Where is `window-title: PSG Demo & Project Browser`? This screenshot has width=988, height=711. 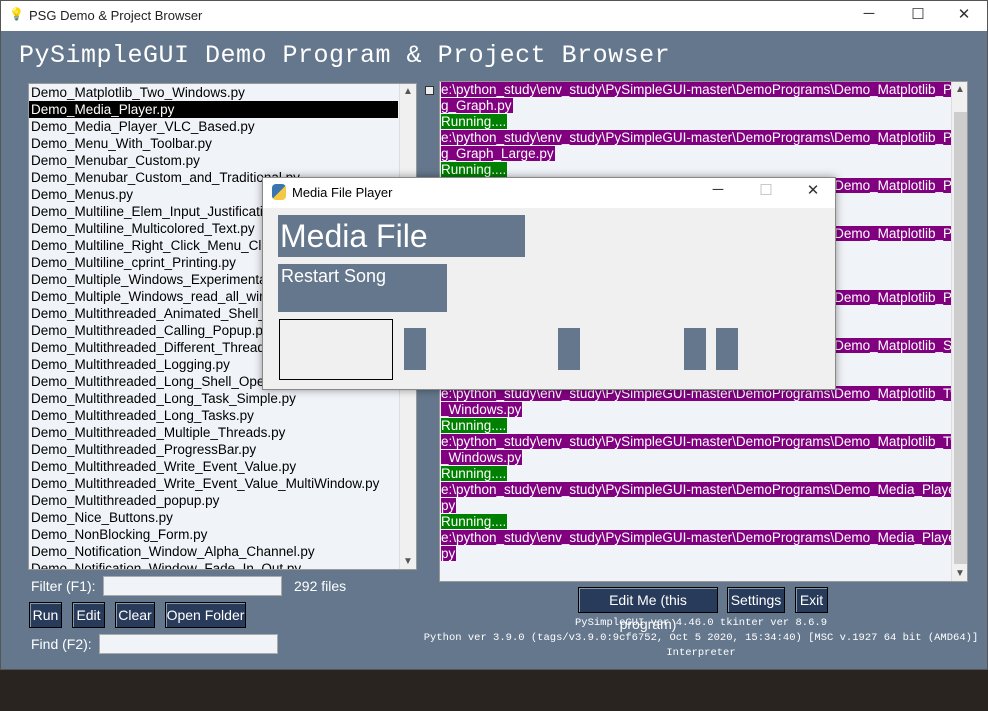 window-title: PSG Demo & Project Browser is located at coordinates (116, 15).